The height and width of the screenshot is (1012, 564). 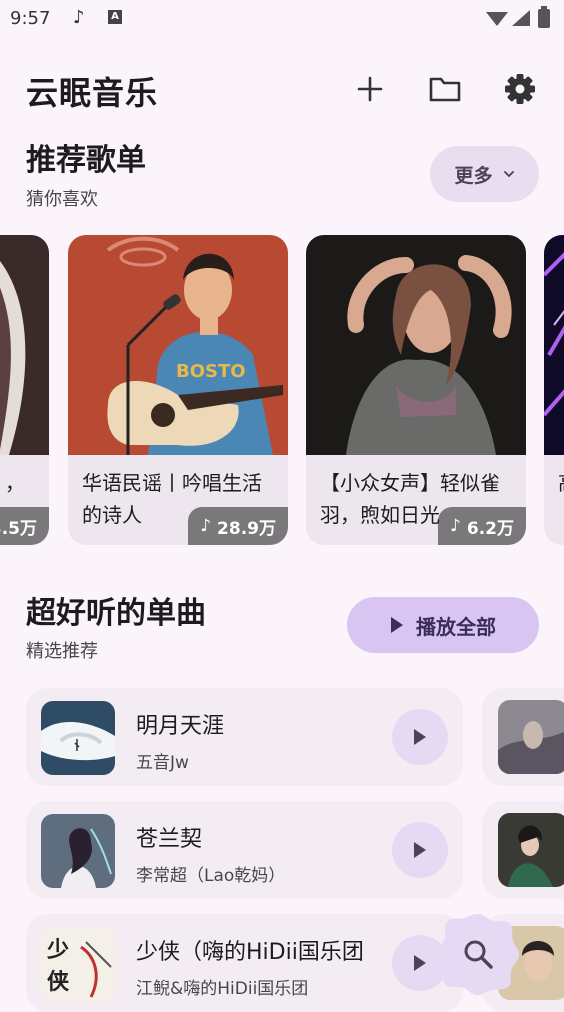 I want to click on song-title: 明月天涯, so click(x=180, y=726).